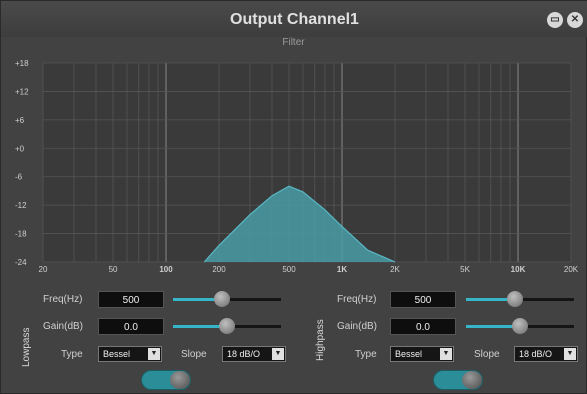 The image size is (587, 394). Describe the element at coordinates (357, 326) in the screenshot. I see `highpass-gain-label: Gain(dB)` at that location.